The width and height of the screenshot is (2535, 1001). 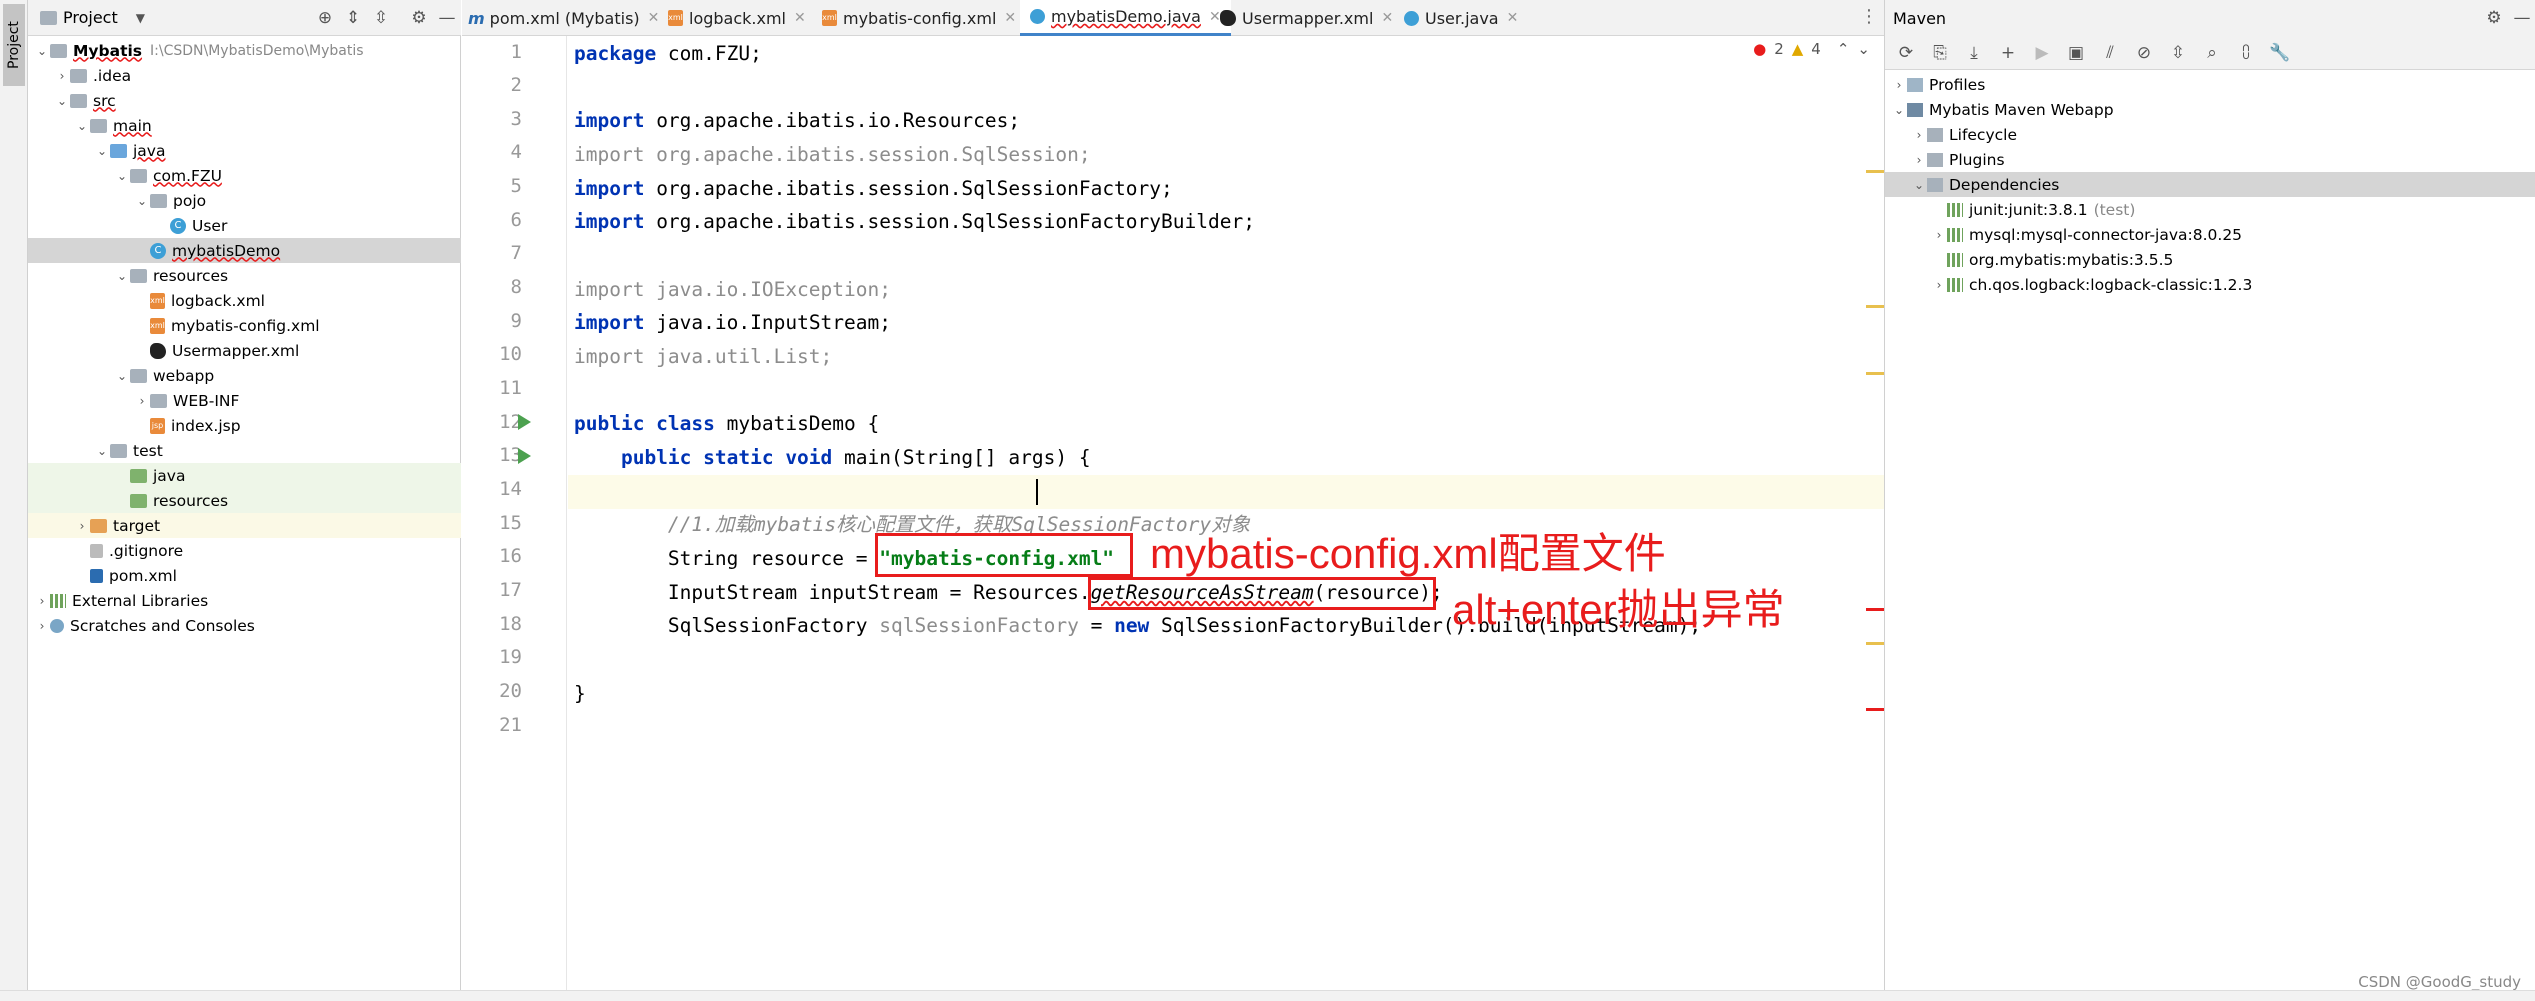 What do you see at coordinates (2210, 234) in the screenshot?
I see `maven-dep-mysql: › mysql:mysql-connector-java:8.0.25` at bounding box center [2210, 234].